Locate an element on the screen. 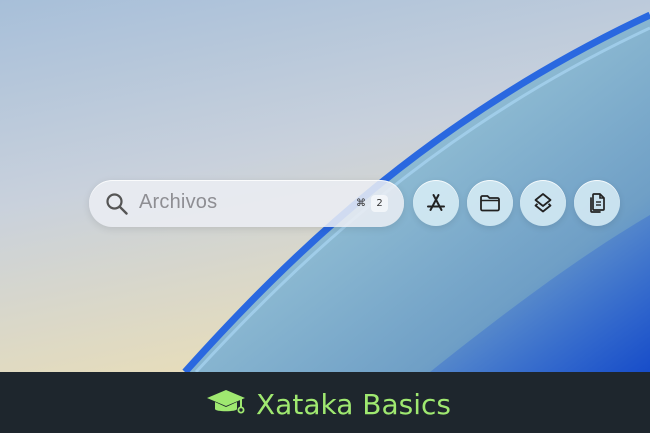 The width and height of the screenshot is (650, 433). shortcuts-button is located at coordinates (543, 203).